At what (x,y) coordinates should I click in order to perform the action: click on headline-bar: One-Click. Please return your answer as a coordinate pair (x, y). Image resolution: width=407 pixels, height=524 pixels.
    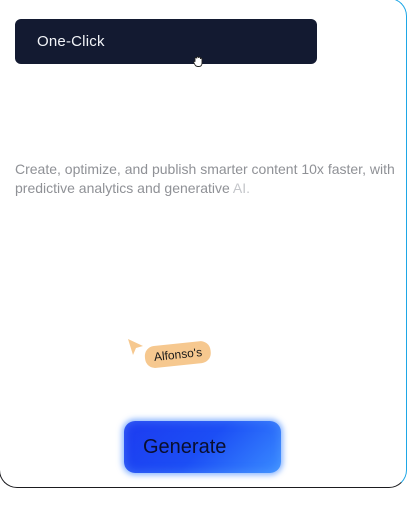
    Looking at the image, I should click on (166, 41).